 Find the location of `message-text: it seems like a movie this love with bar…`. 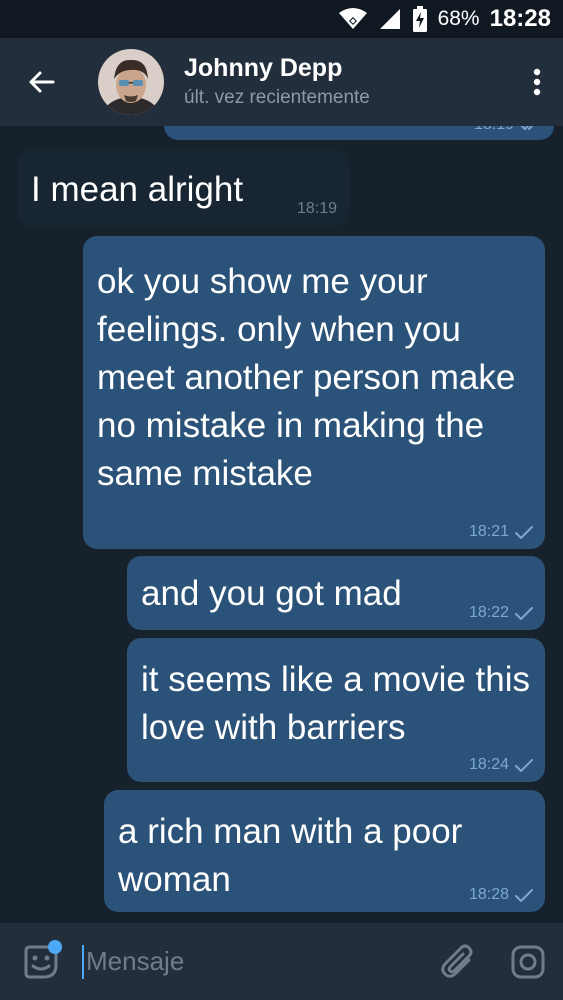

message-text: it seems like a movie this love with bar… is located at coordinates (336, 703).